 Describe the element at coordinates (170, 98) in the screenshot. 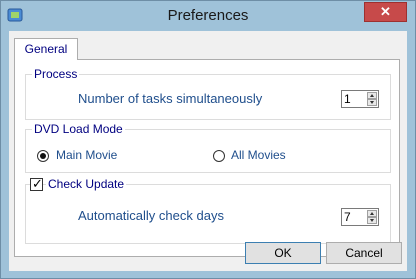

I see `tasks-simultaneously-label: Number of tasks simultaneously` at that location.